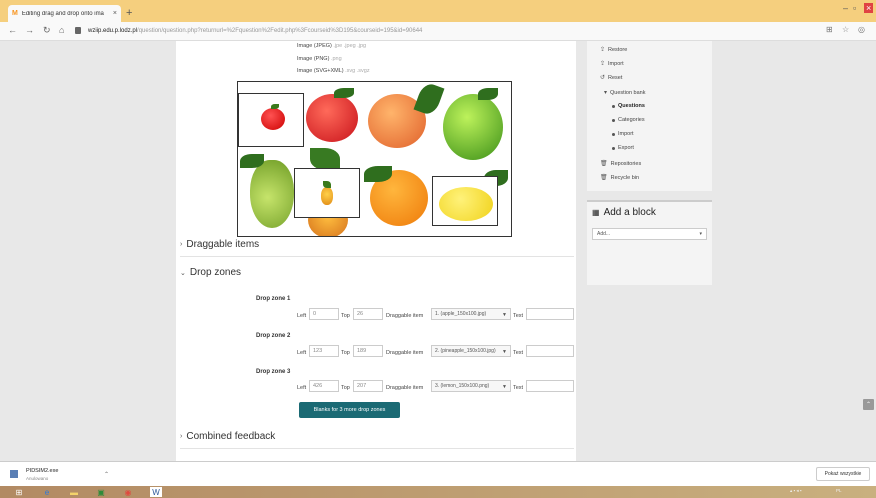 This screenshot has width=876, height=498. What do you see at coordinates (868, 404) in the screenshot?
I see `scroll-to-top-button: ⌃` at bounding box center [868, 404].